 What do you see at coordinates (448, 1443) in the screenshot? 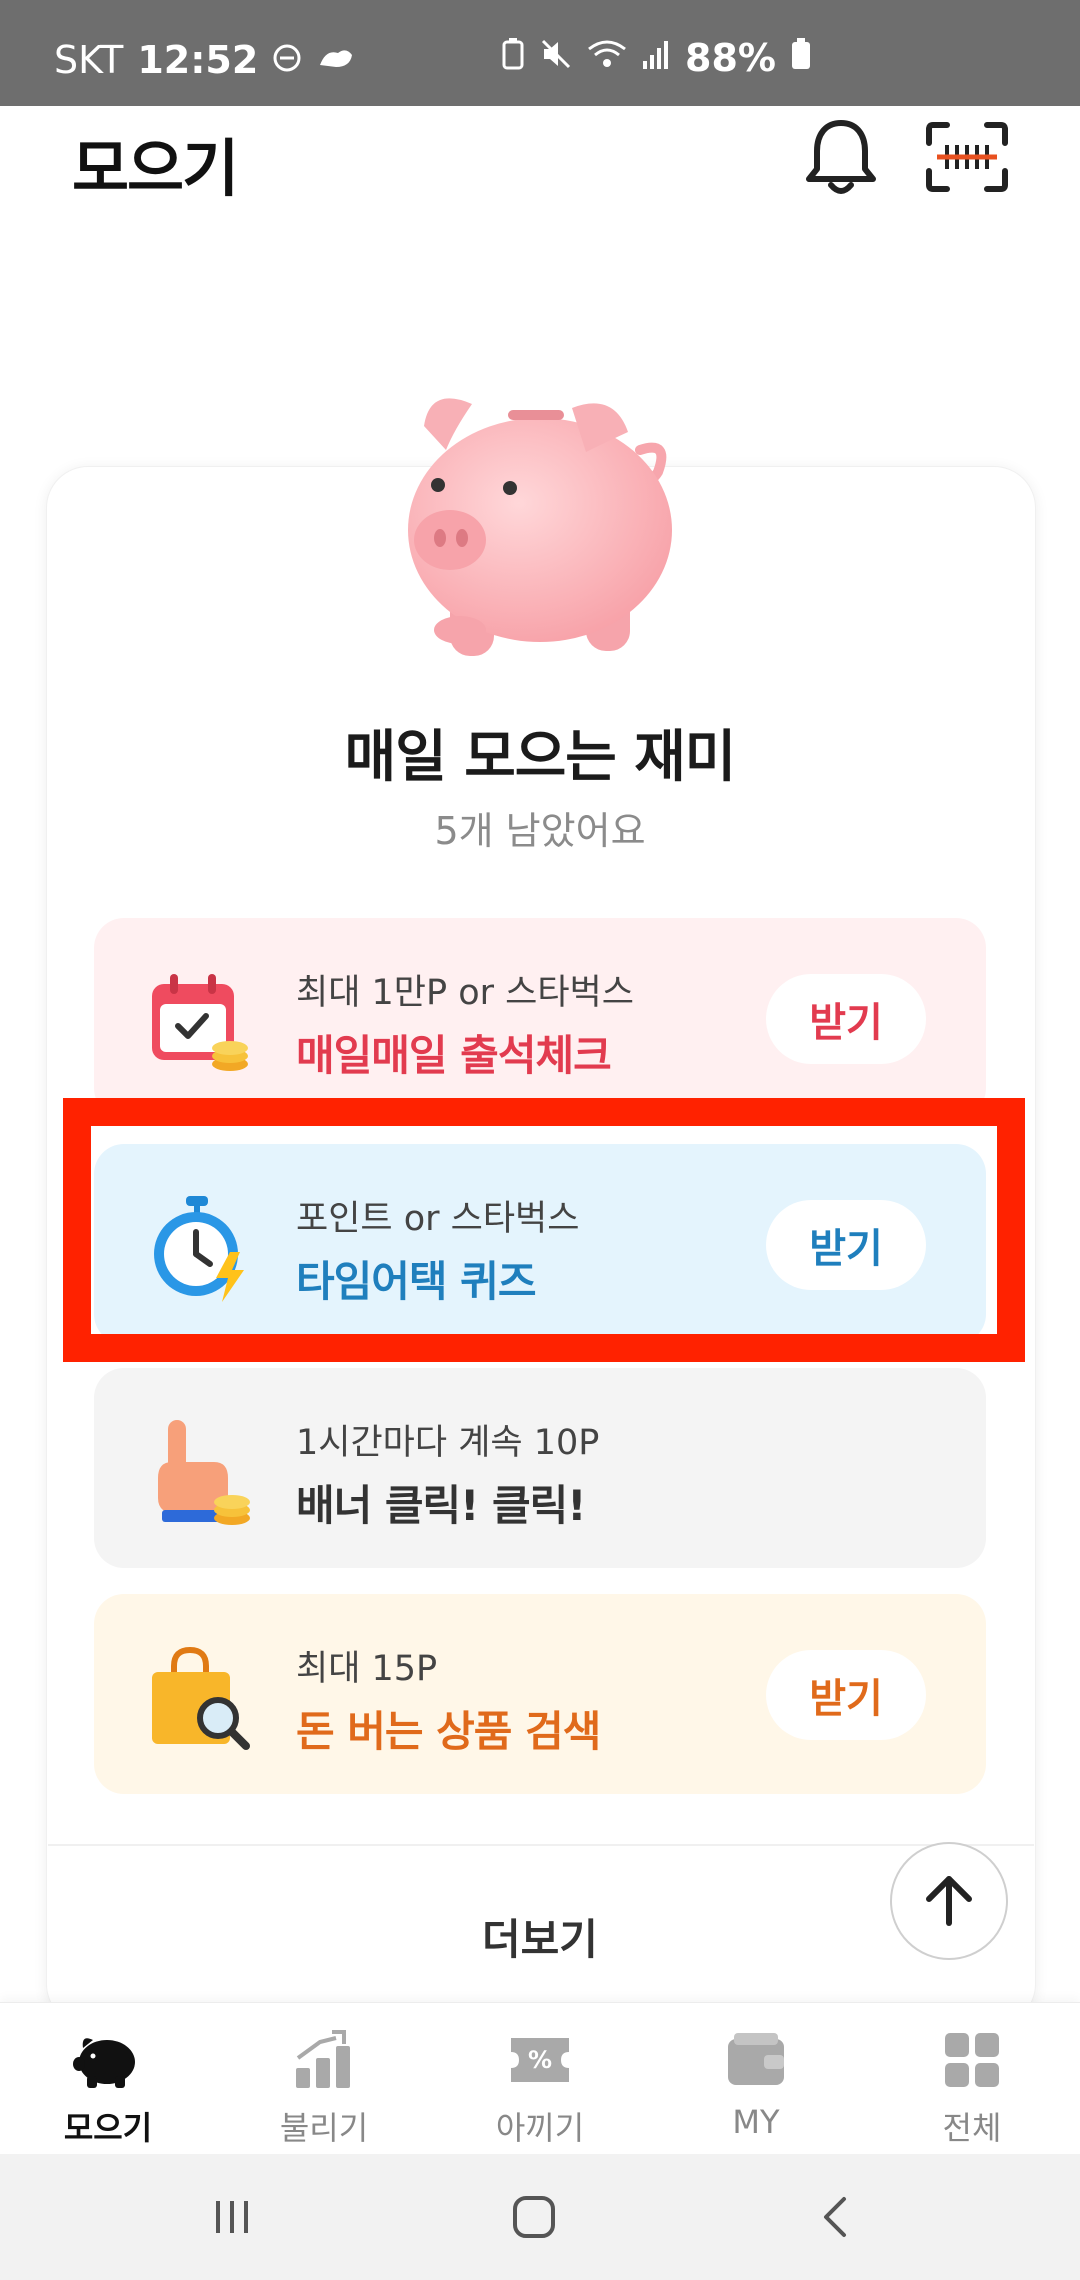
I see `mission-label: 1시간마다 계속 10P` at bounding box center [448, 1443].